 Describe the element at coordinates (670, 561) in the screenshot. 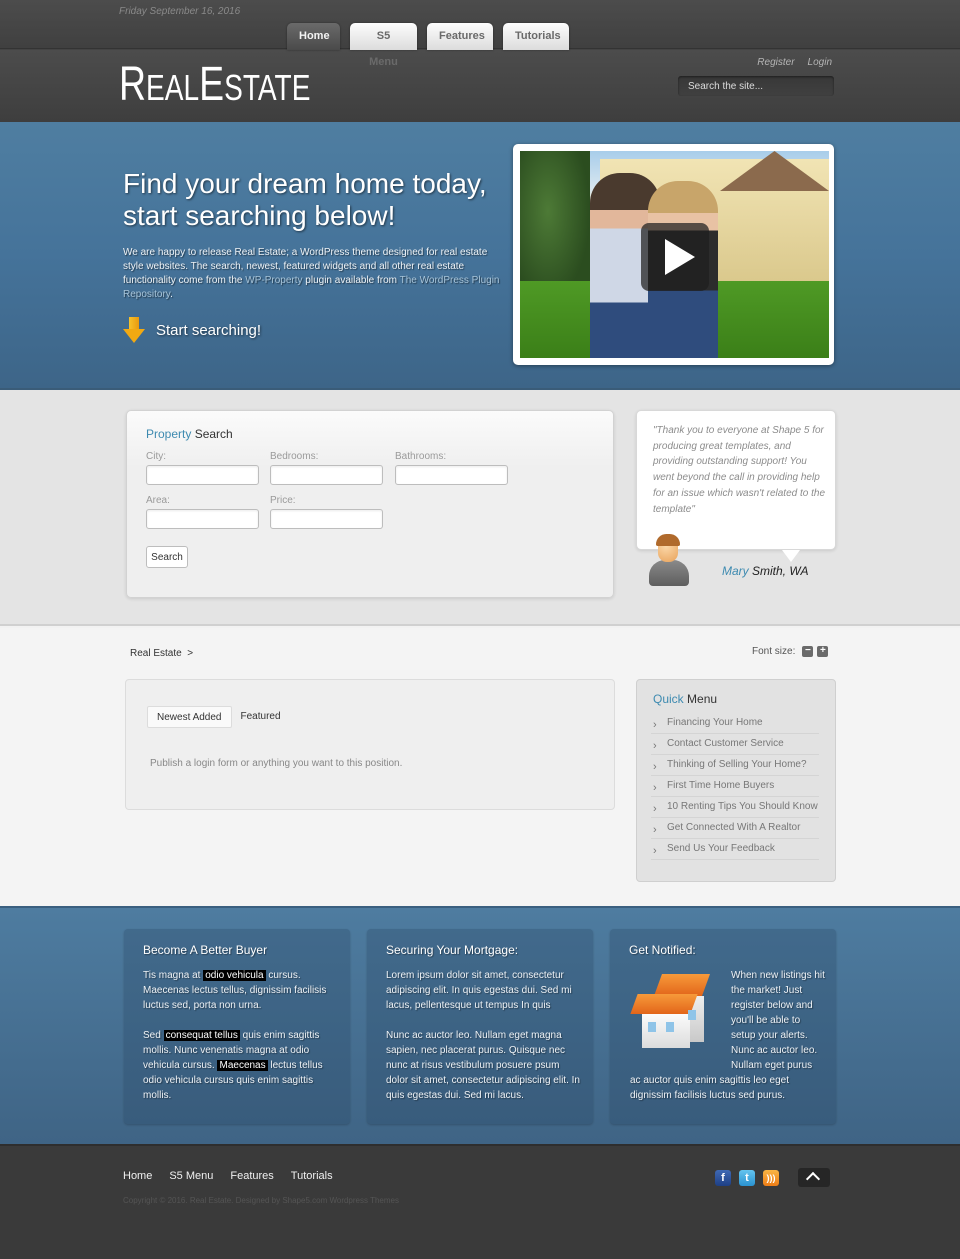

I see `avatar-icon` at that location.